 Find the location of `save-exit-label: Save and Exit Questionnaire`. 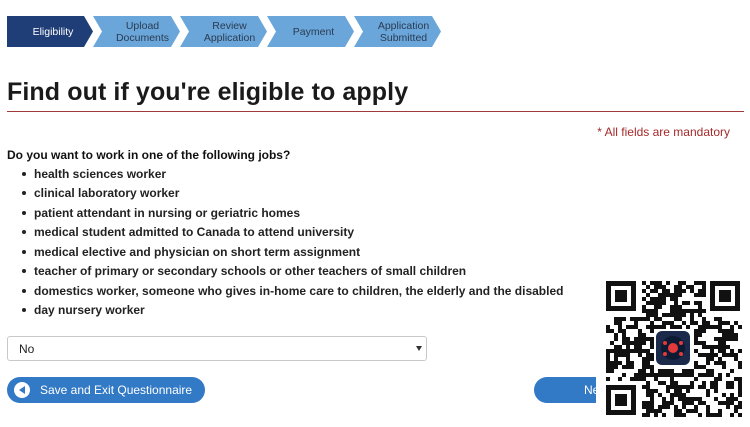

save-exit-label: Save and Exit Questionnaire is located at coordinates (116, 390).